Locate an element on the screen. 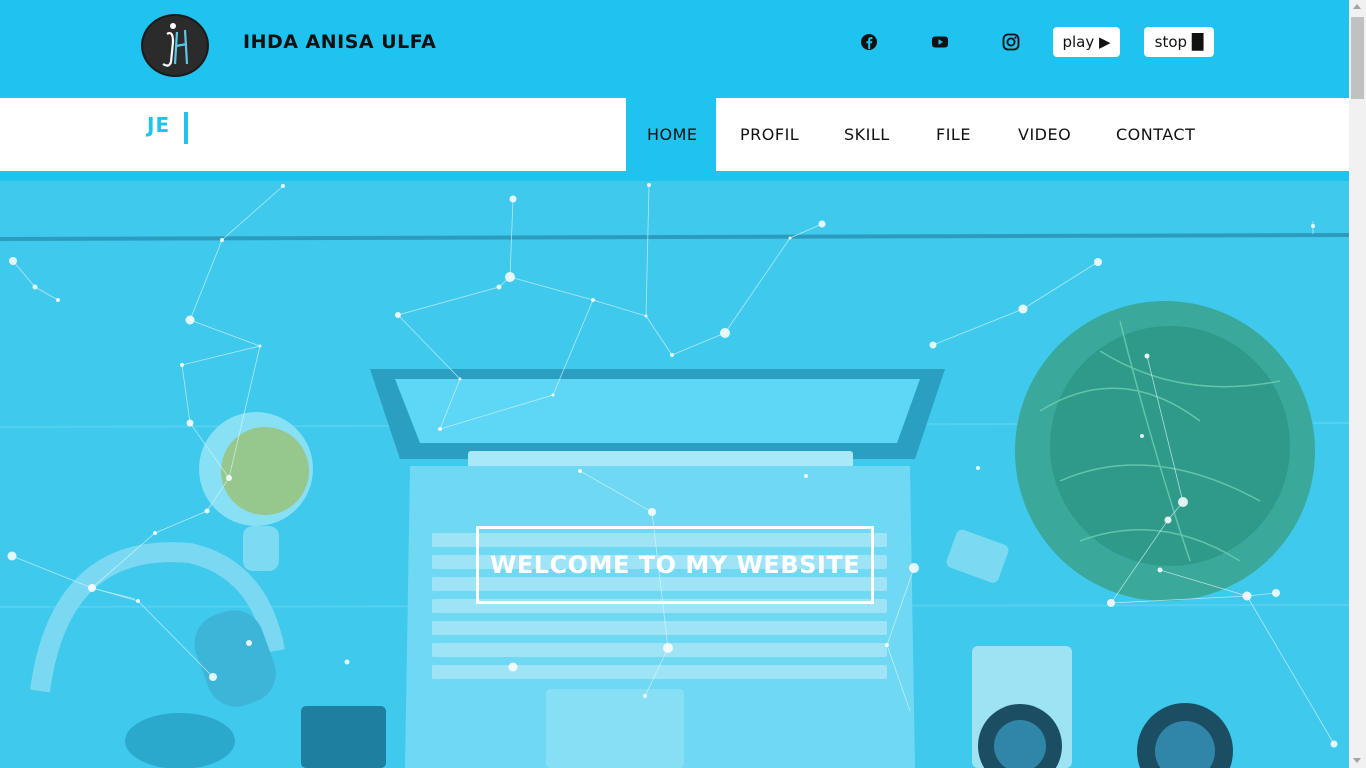  nav-item-video: VIDEO is located at coordinates (1044, 134).